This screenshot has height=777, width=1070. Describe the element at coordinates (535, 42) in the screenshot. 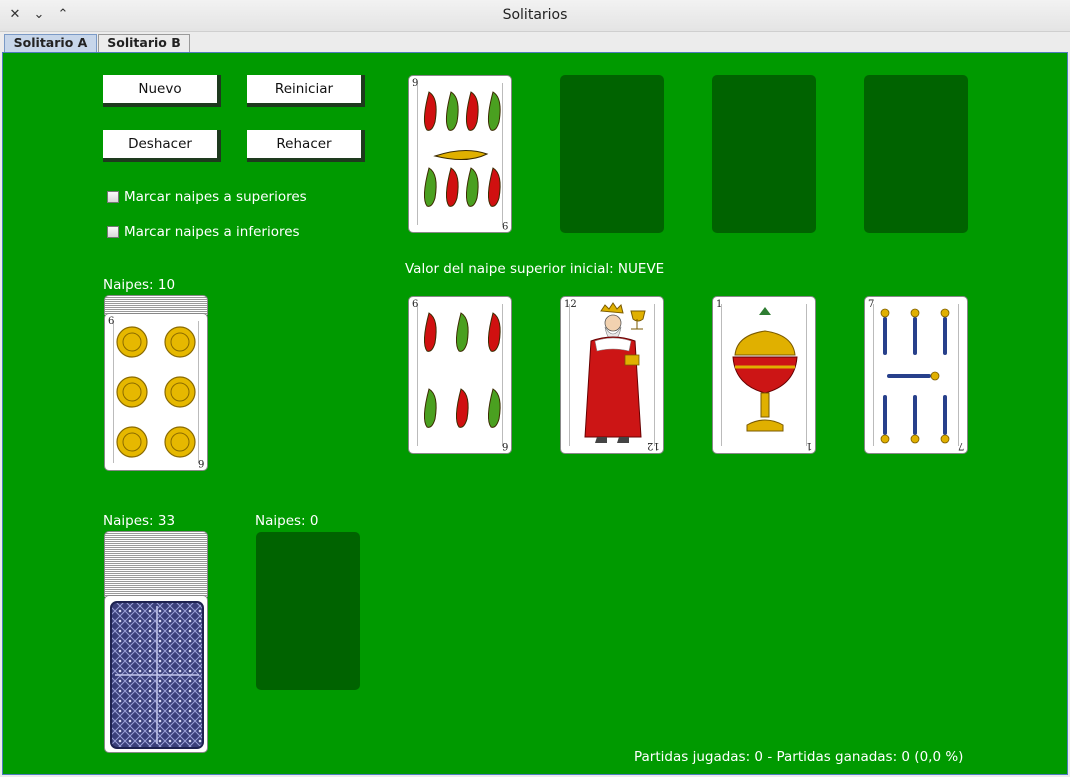

I see `tab-bar: Solitario A Solitario B` at that location.